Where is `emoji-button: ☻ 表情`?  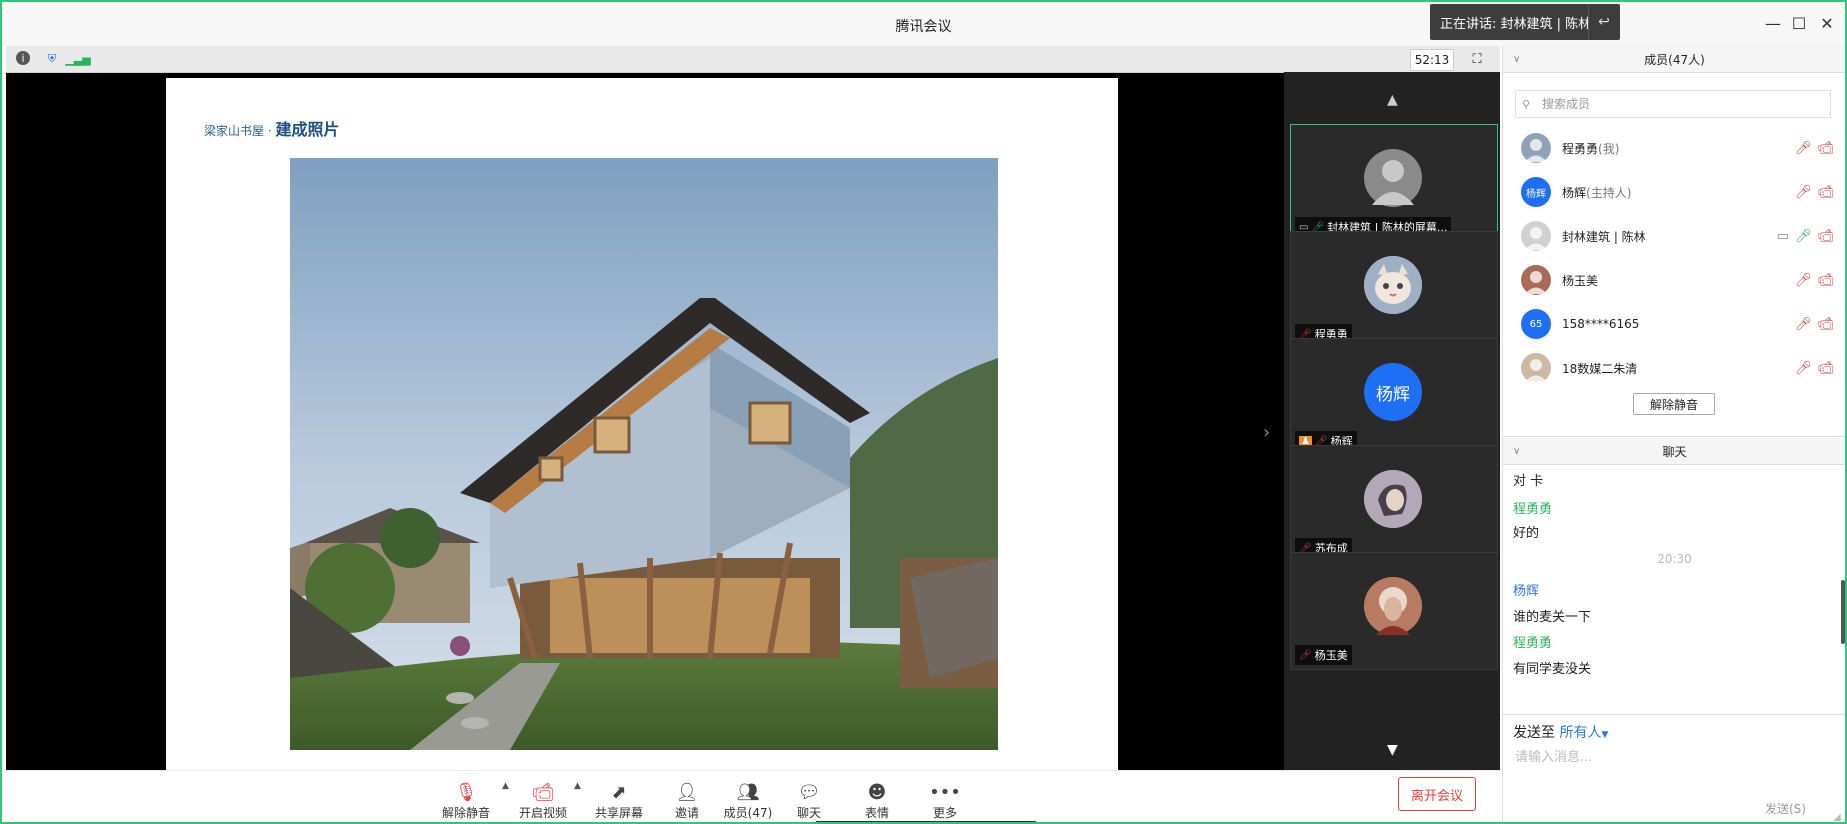 emoji-button: ☻ 表情 is located at coordinates (877, 798).